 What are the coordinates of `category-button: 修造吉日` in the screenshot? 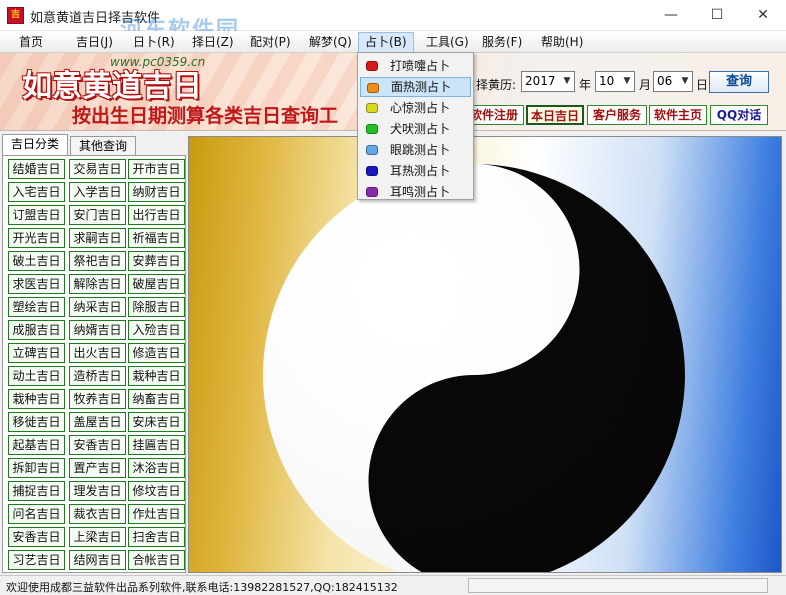 It's located at (156, 353).